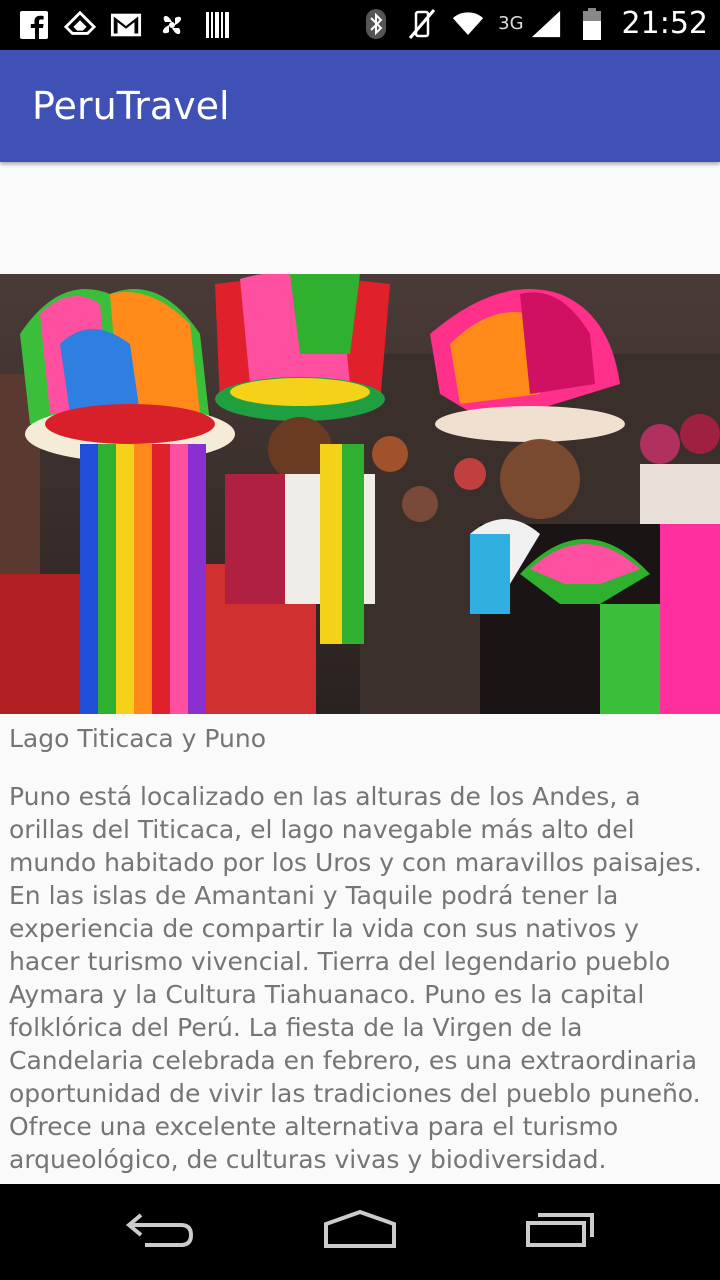 This screenshot has width=720, height=1280. I want to click on destination-title: Lago Titicaca y Puno, so click(137, 738).